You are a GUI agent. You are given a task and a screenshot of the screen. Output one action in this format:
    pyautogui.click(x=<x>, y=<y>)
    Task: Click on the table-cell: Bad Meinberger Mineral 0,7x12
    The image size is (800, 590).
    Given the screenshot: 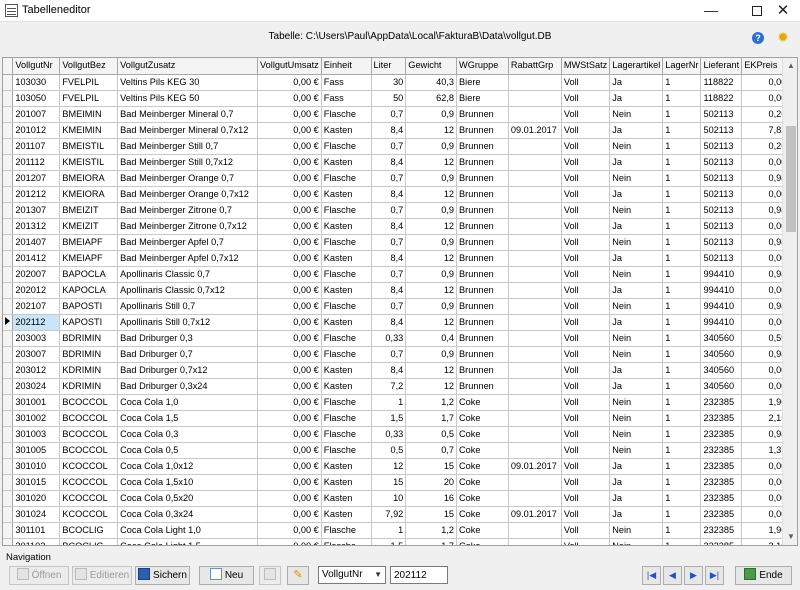 What is the action you would take?
    pyautogui.click(x=188, y=130)
    